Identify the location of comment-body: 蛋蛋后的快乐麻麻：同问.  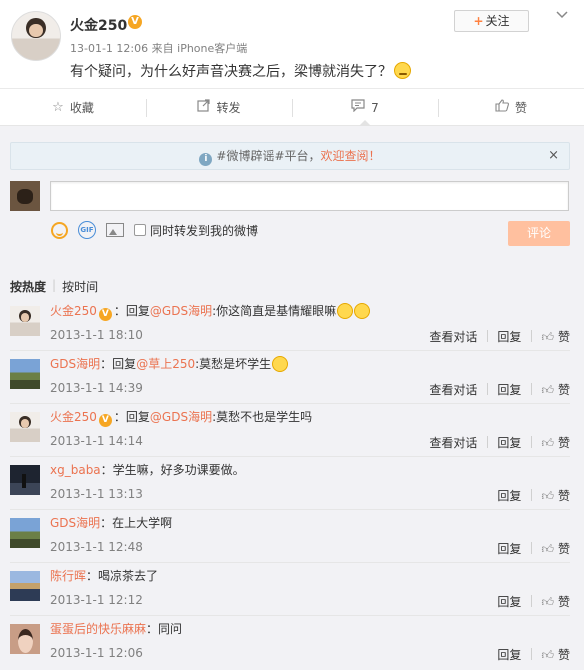
(116, 628).